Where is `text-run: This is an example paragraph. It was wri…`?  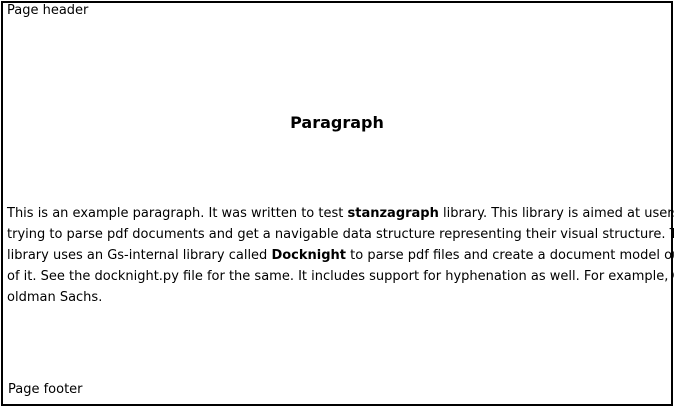 text-run: This is an example paragraph. It was wri… is located at coordinates (177, 213).